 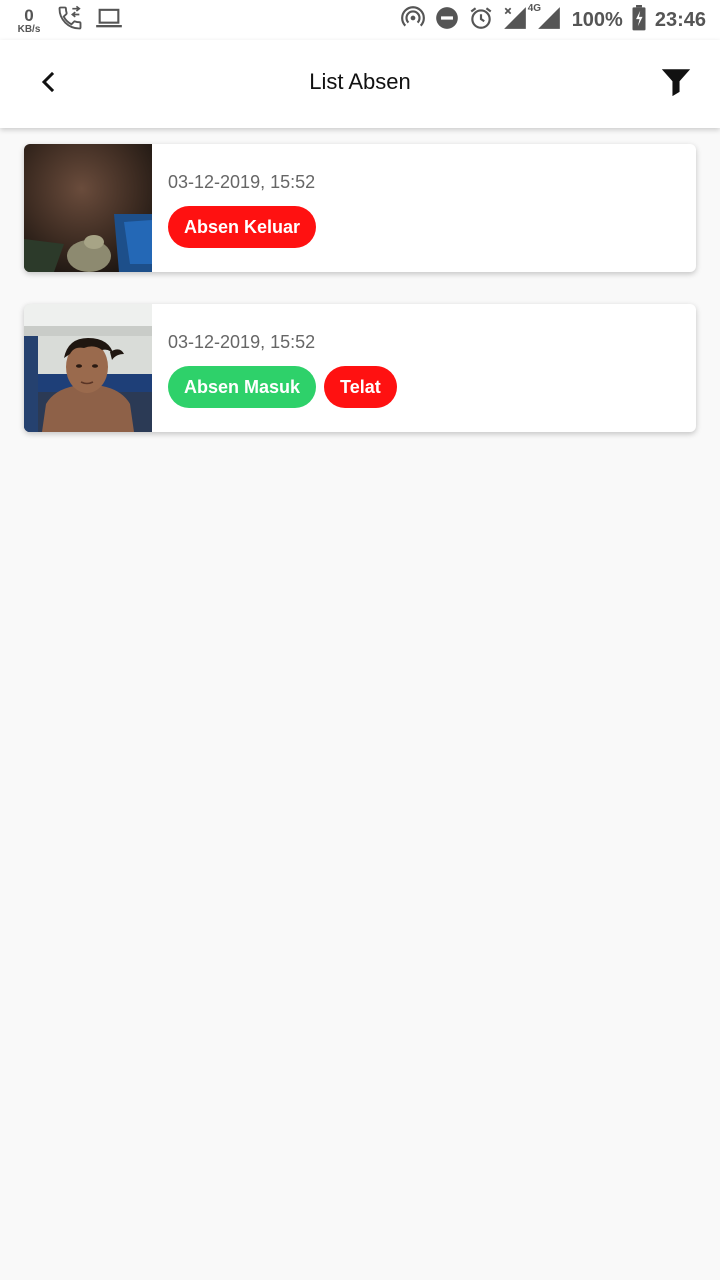 What do you see at coordinates (413, 20) in the screenshot?
I see `hotspot-icon` at bounding box center [413, 20].